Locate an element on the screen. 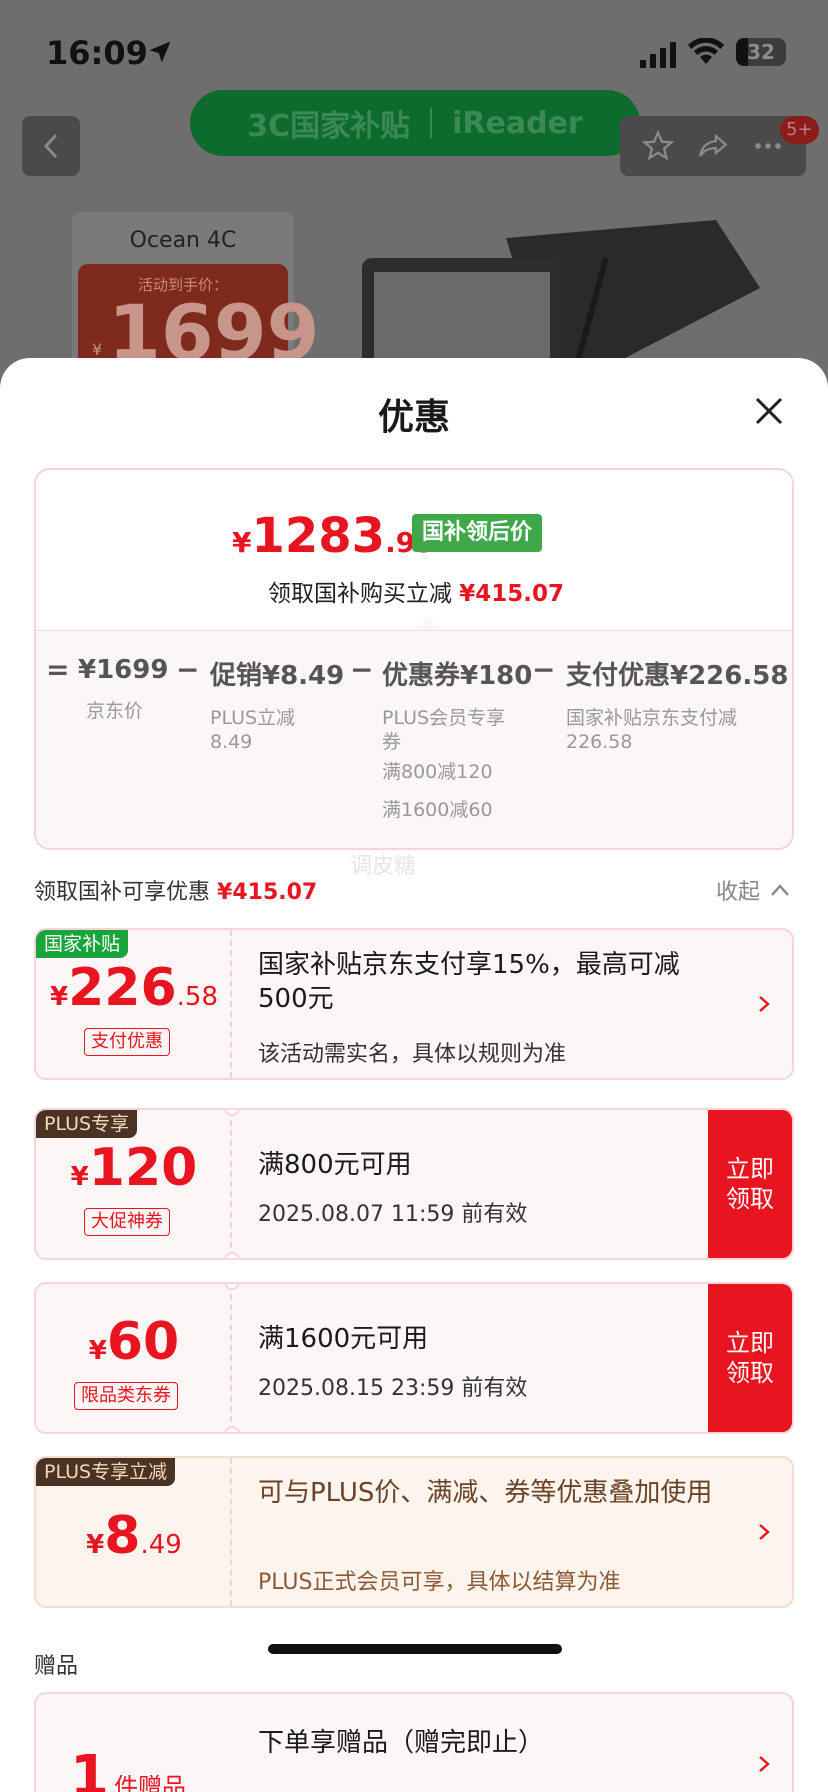 The width and height of the screenshot is (828, 1792). top-actions is located at coordinates (713, 146).